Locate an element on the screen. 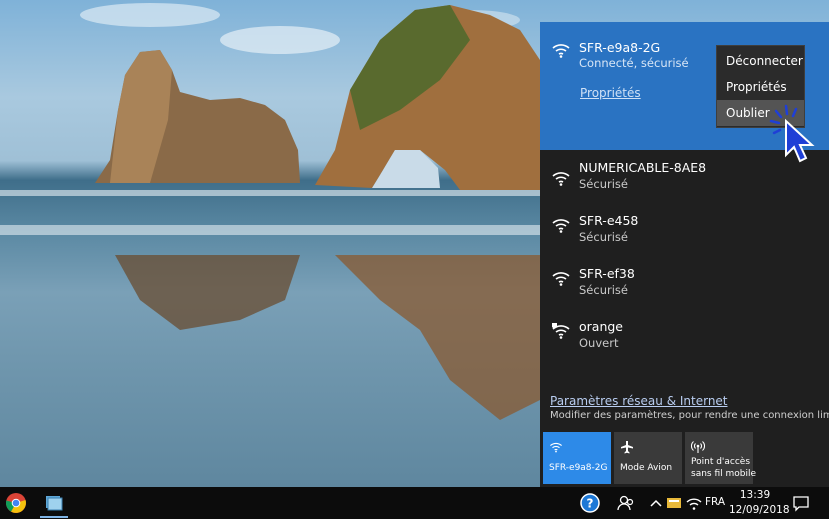 The width and height of the screenshot is (829, 519). quick-action-label-line2: sans fil mobile is located at coordinates (724, 474).